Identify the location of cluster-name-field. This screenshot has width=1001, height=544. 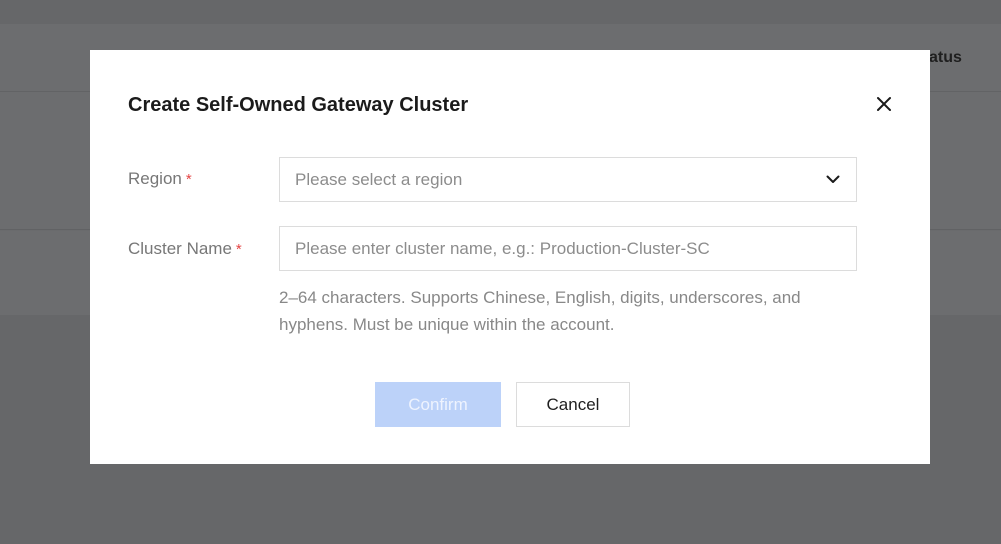
(568, 248).